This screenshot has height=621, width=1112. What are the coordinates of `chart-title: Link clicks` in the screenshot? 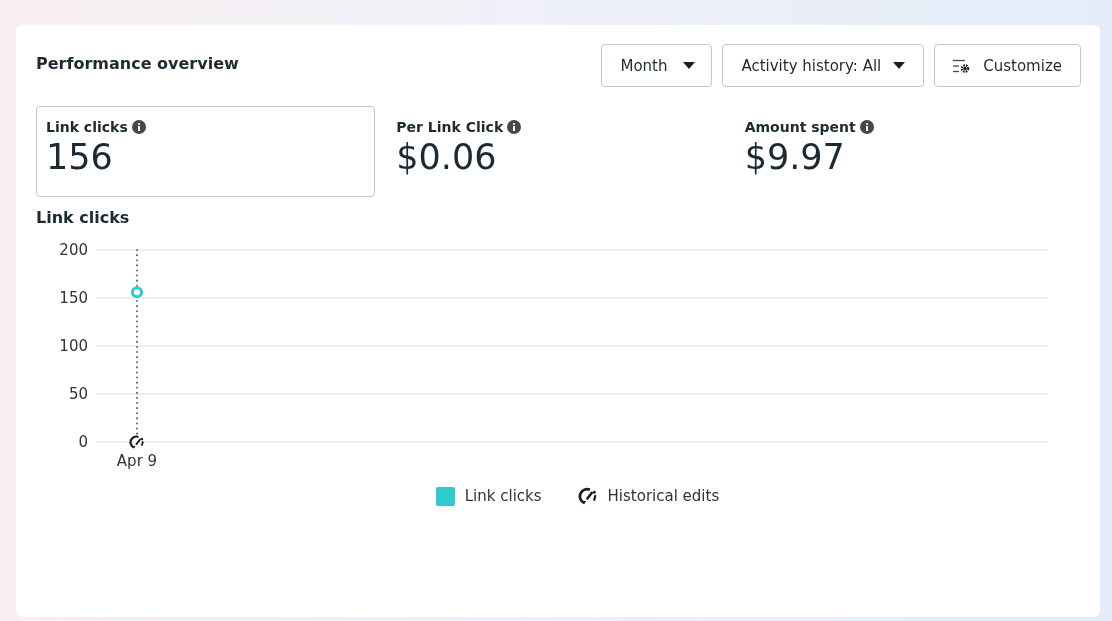 It's located at (83, 217).